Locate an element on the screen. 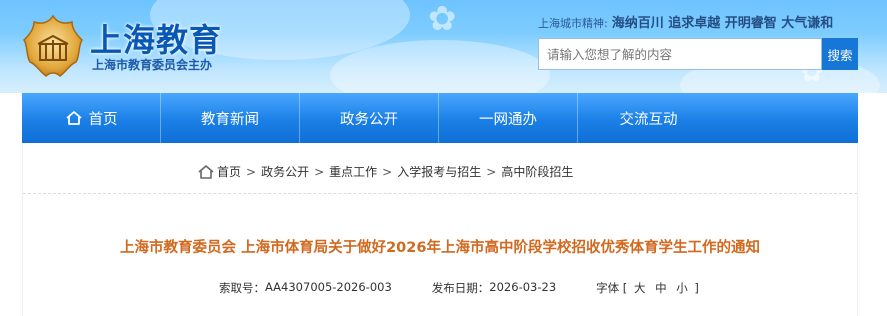 The width and height of the screenshot is (887, 316). nav-item-label: 首页 is located at coordinates (103, 119).